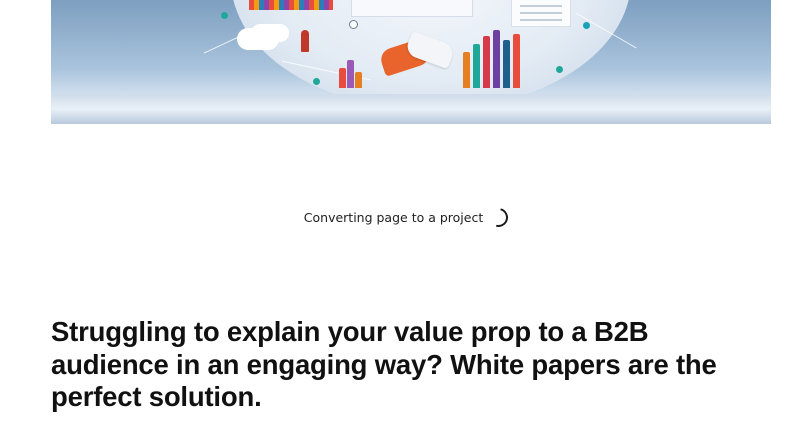 This screenshot has width=812, height=423. Describe the element at coordinates (498, 217) in the screenshot. I see `loading-spinner-icon` at that location.